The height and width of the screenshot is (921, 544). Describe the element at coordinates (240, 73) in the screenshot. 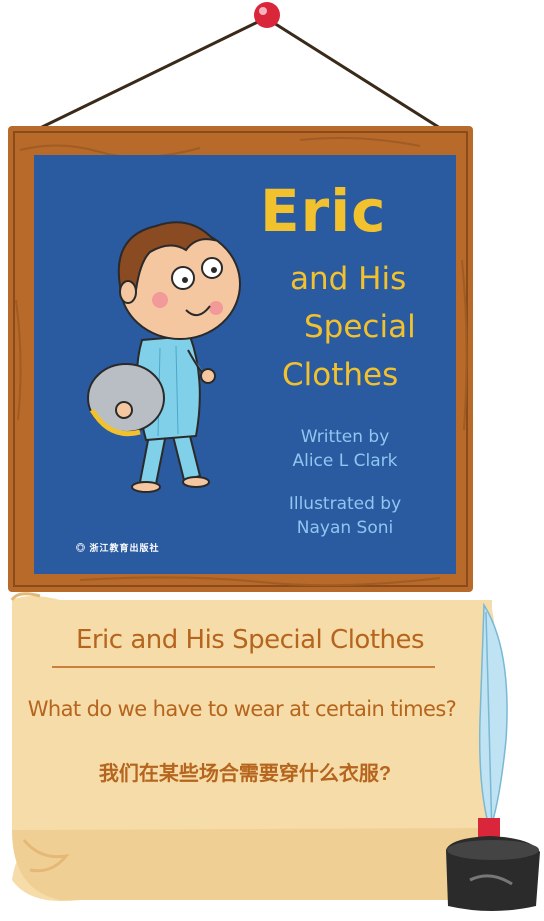

I see `hanging-string` at that location.